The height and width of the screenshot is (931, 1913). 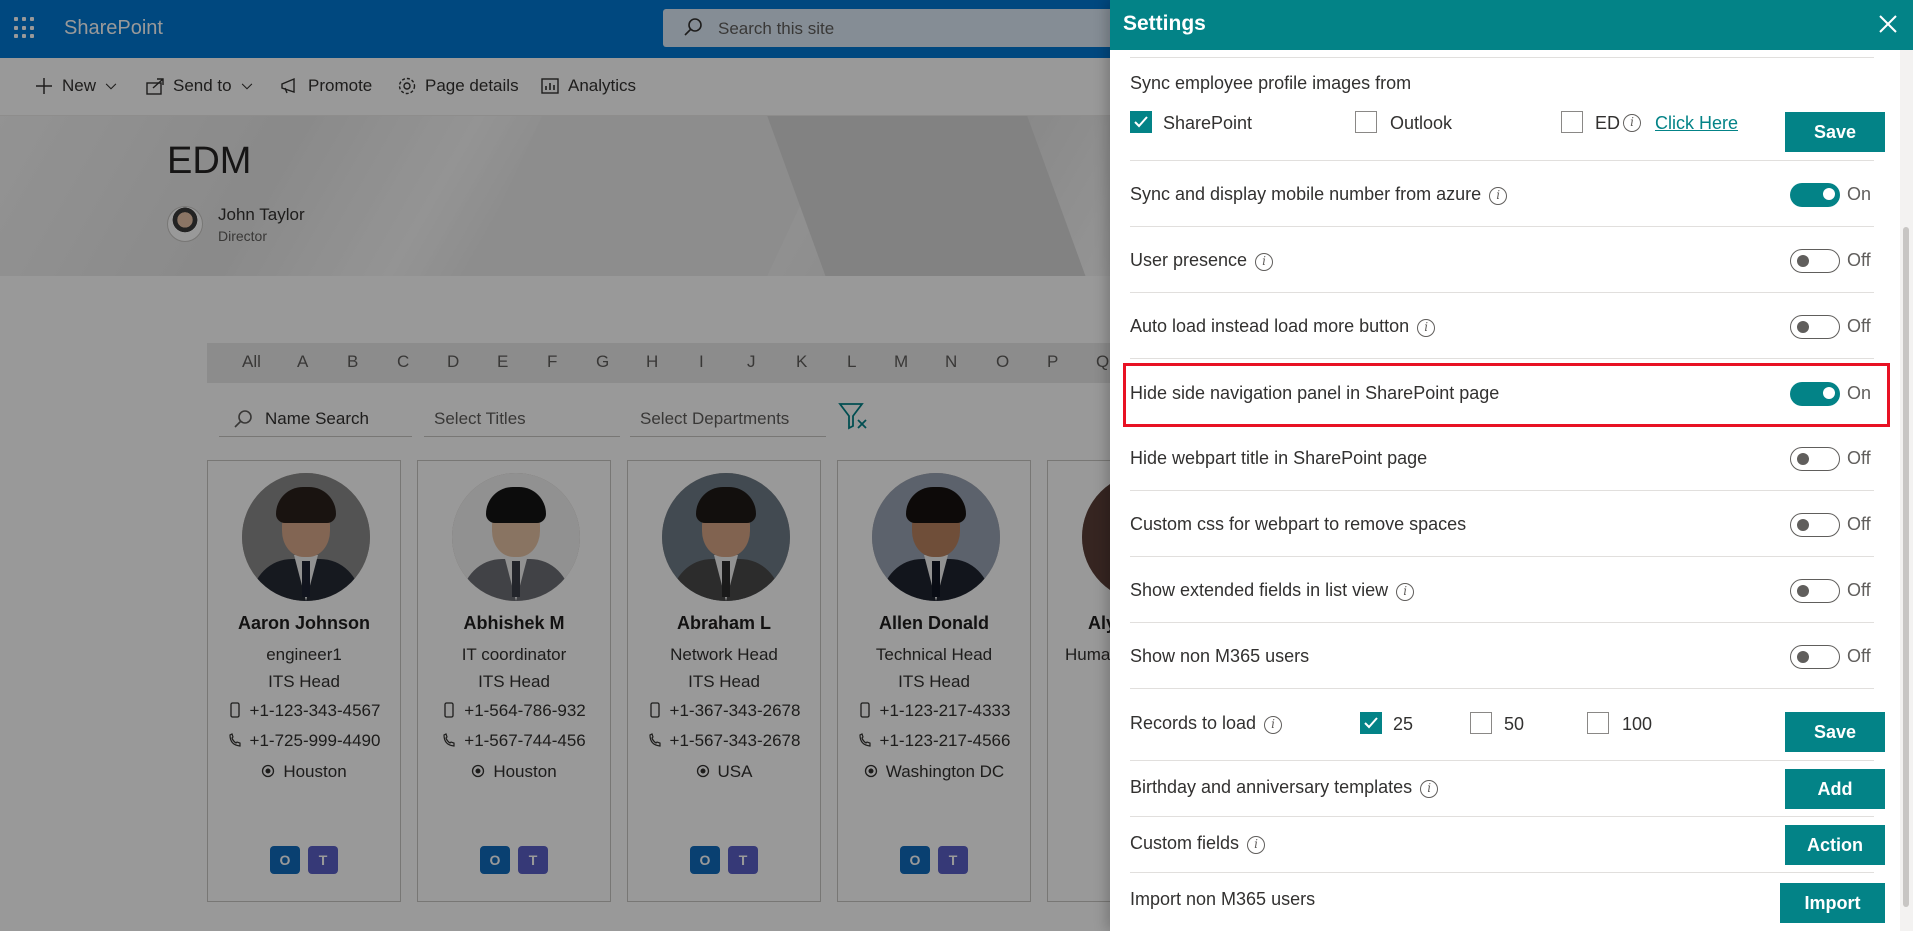 I want to click on custom-css-toggle, so click(x=1815, y=525).